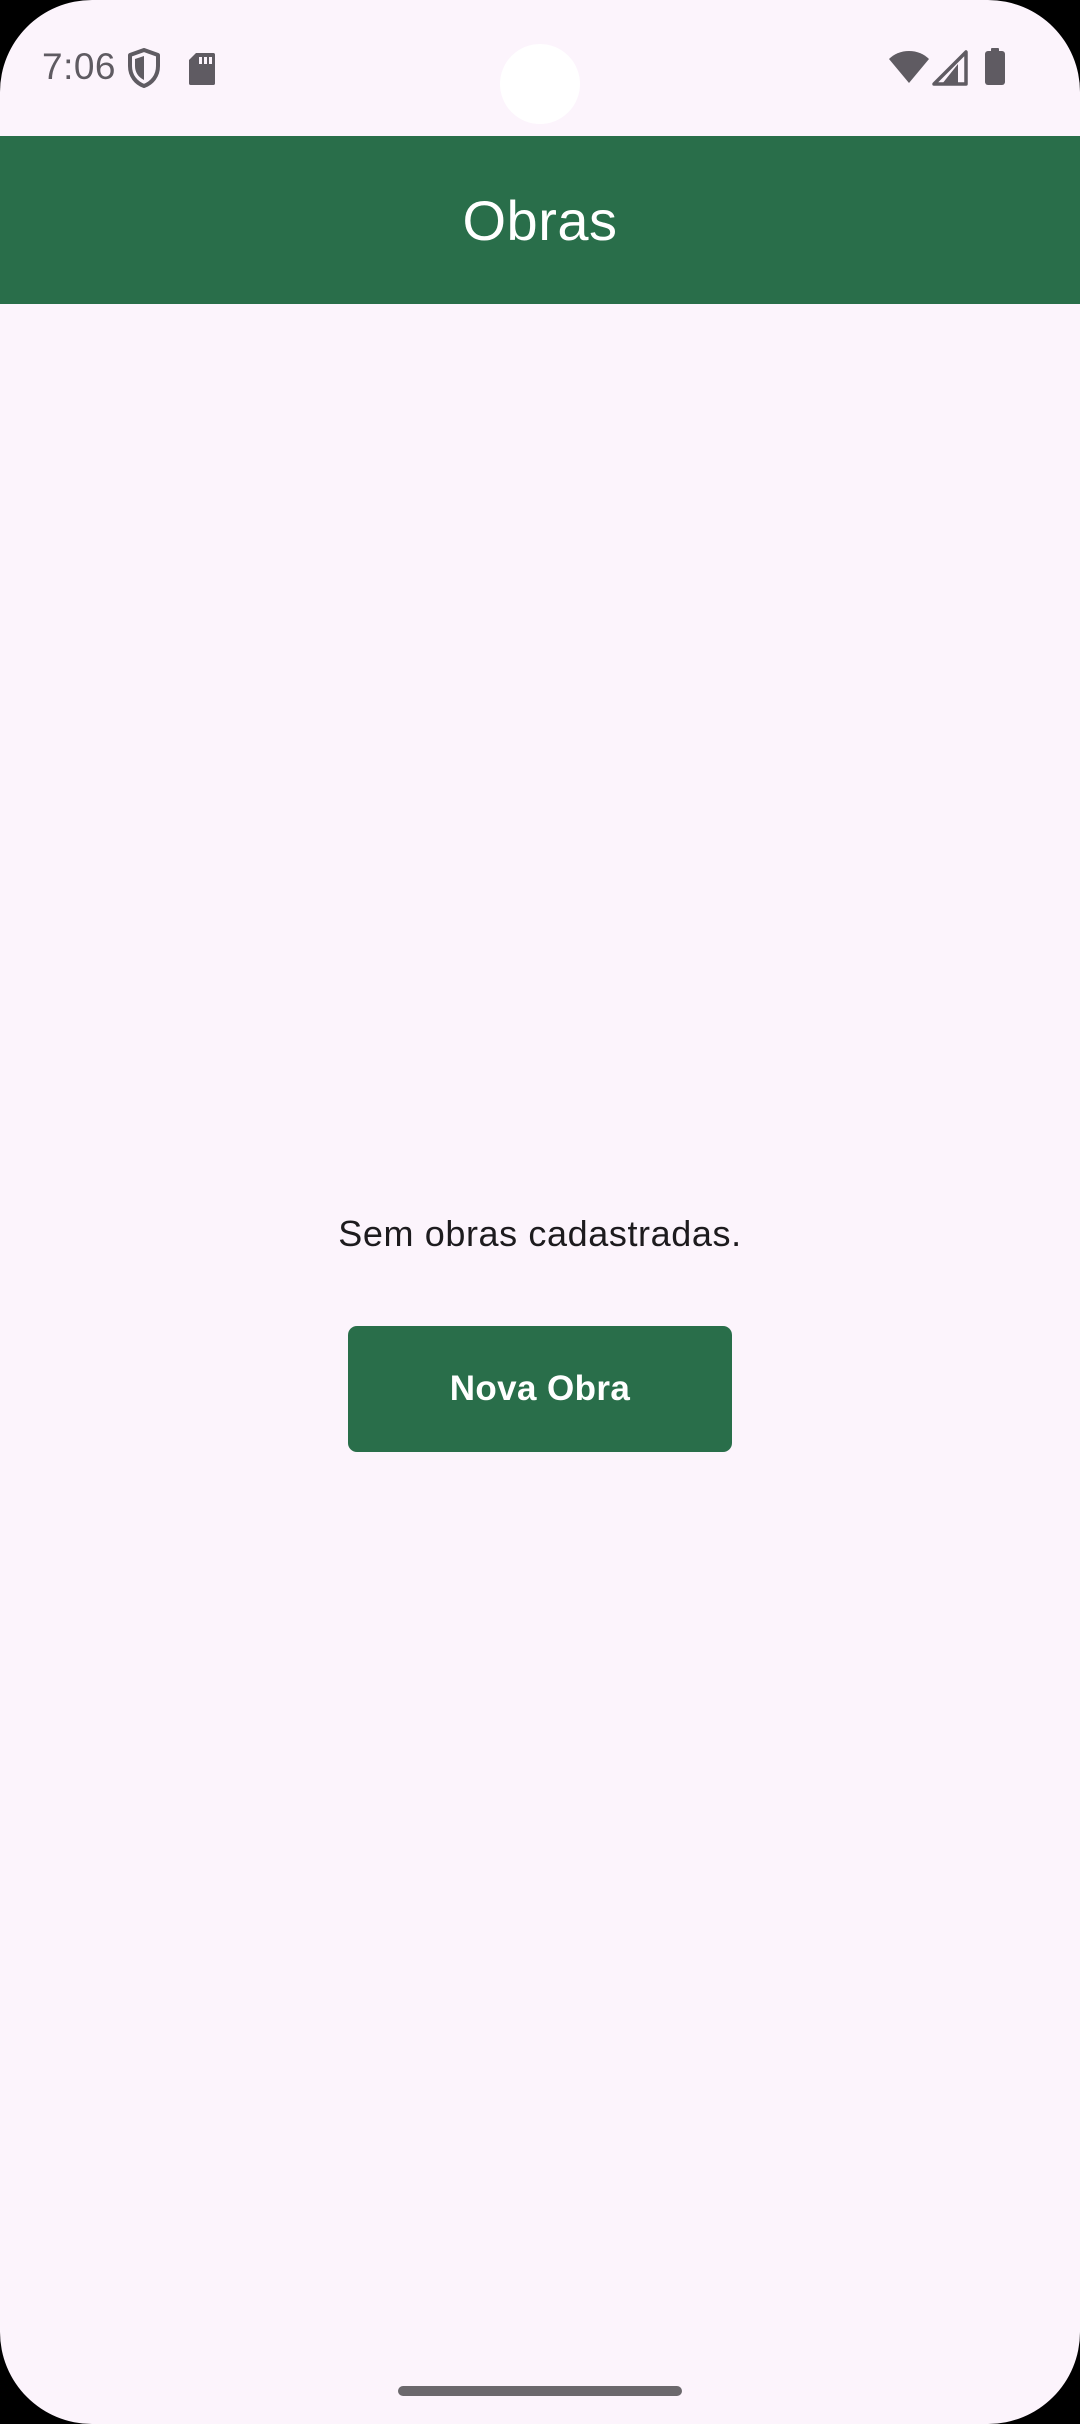 This screenshot has height=2424, width=1080. What do you see at coordinates (995, 66) in the screenshot?
I see `battery-icon` at bounding box center [995, 66].